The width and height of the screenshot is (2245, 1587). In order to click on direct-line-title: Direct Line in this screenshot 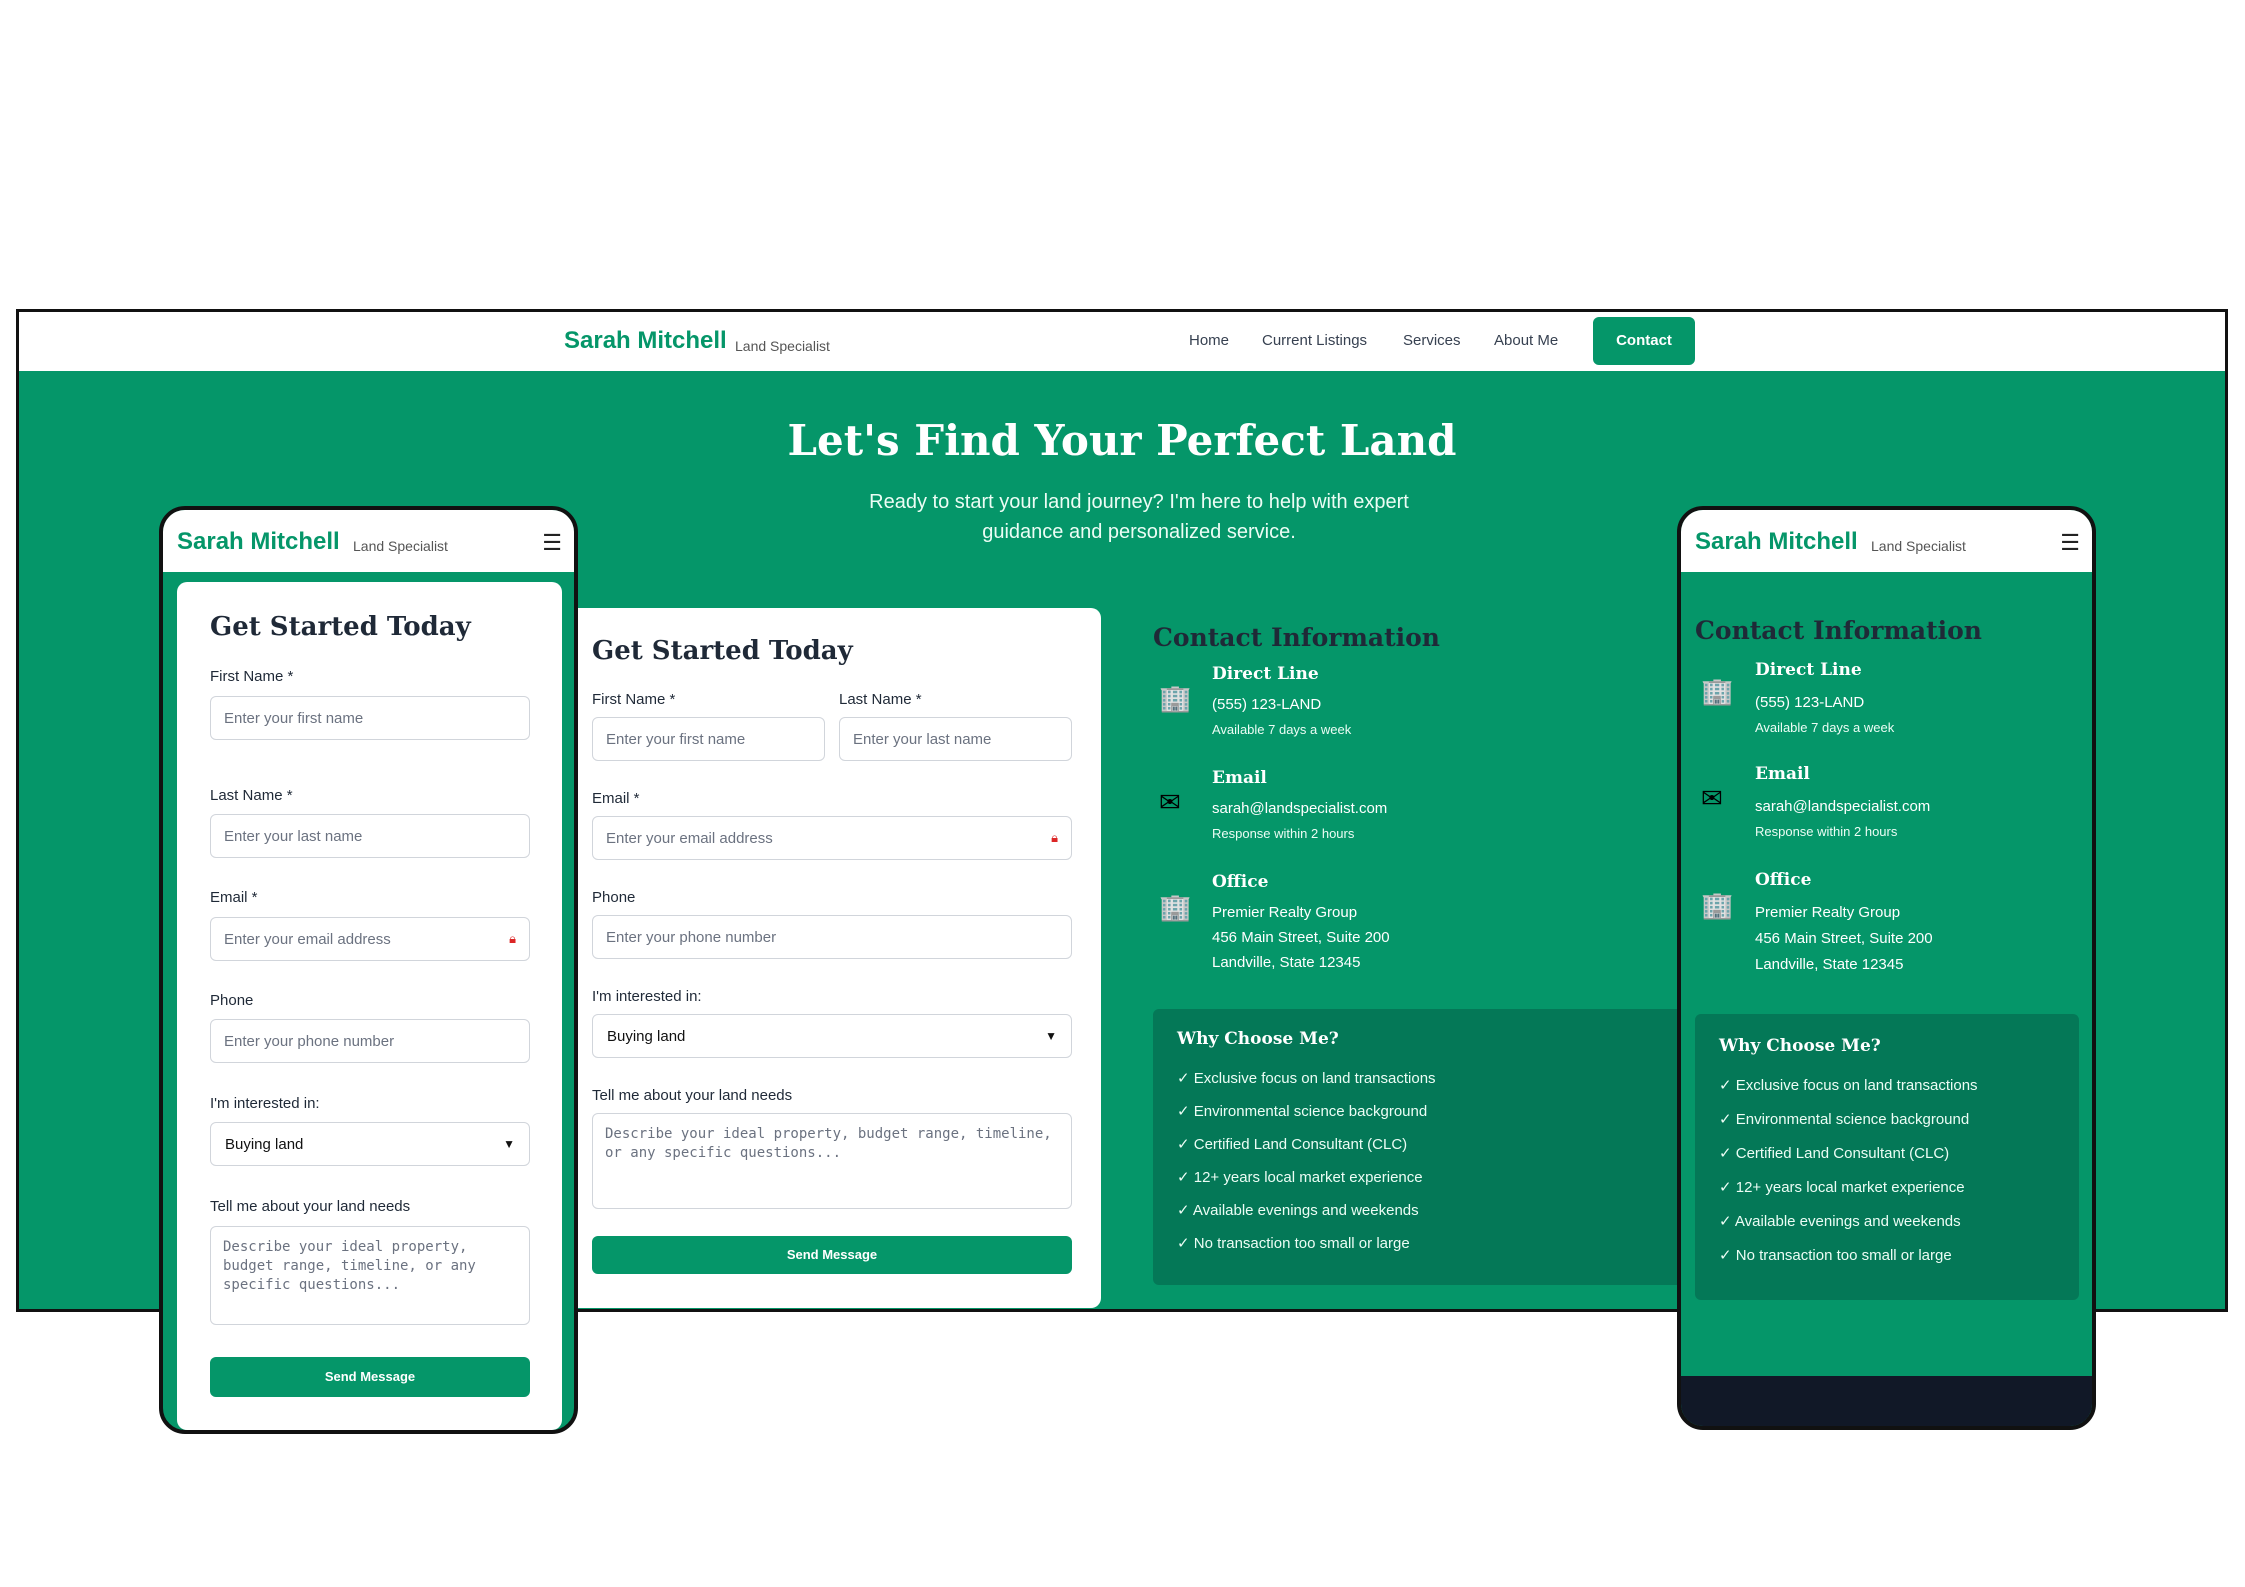, I will do `click(1808, 670)`.